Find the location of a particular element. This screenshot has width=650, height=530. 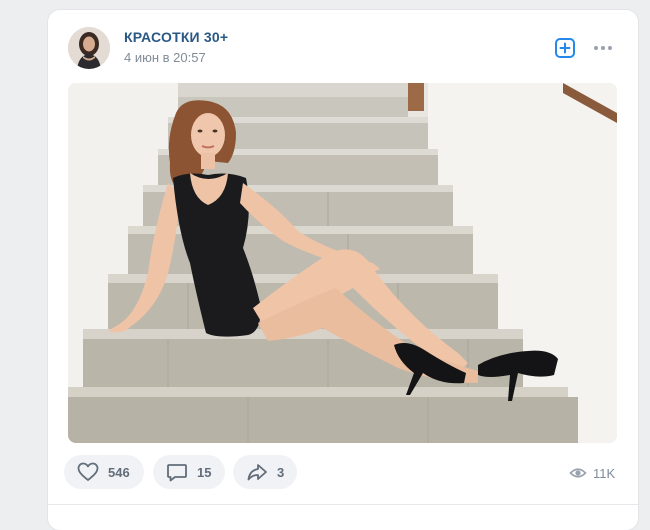

share-arrow-icon is located at coordinates (257, 472).